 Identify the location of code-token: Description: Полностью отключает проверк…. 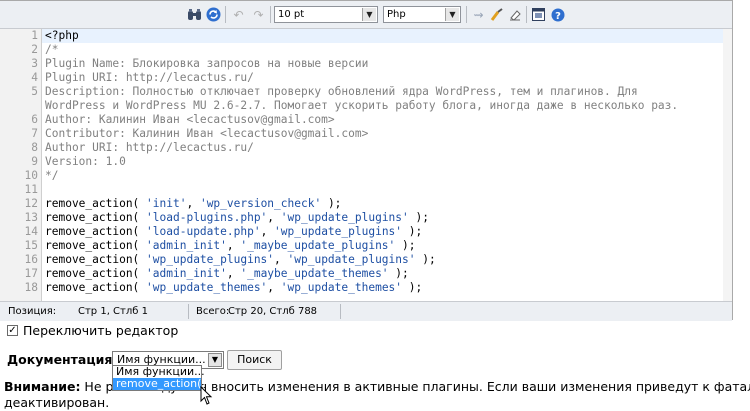
(341, 91).